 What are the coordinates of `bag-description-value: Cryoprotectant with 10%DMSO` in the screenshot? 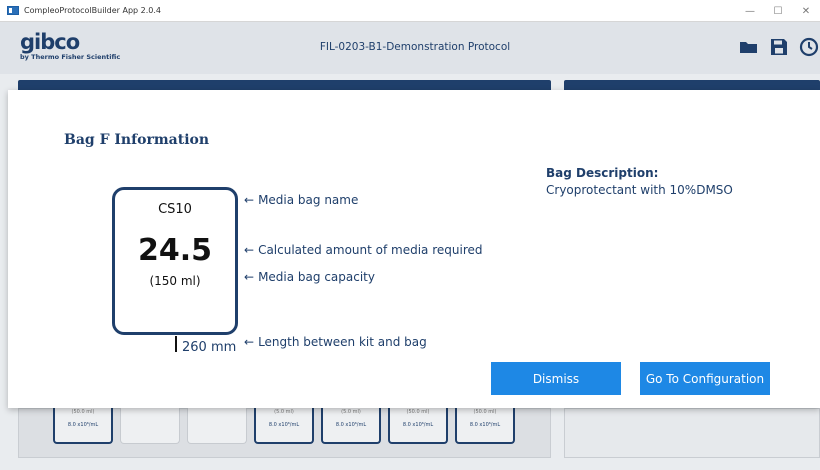 It's located at (639, 190).